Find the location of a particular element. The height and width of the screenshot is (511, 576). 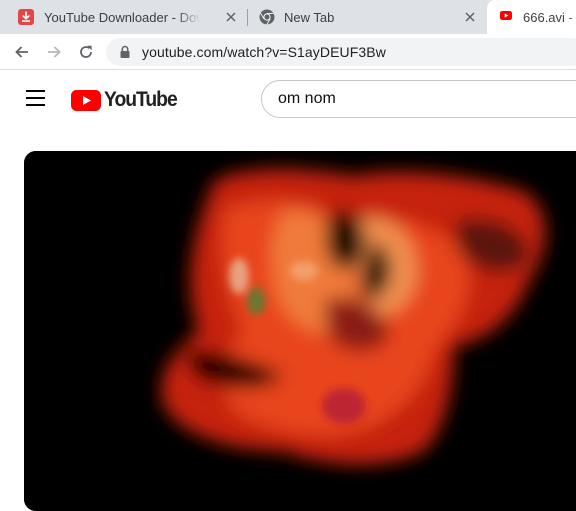

arrow-left-icon is located at coordinates (21, 52).